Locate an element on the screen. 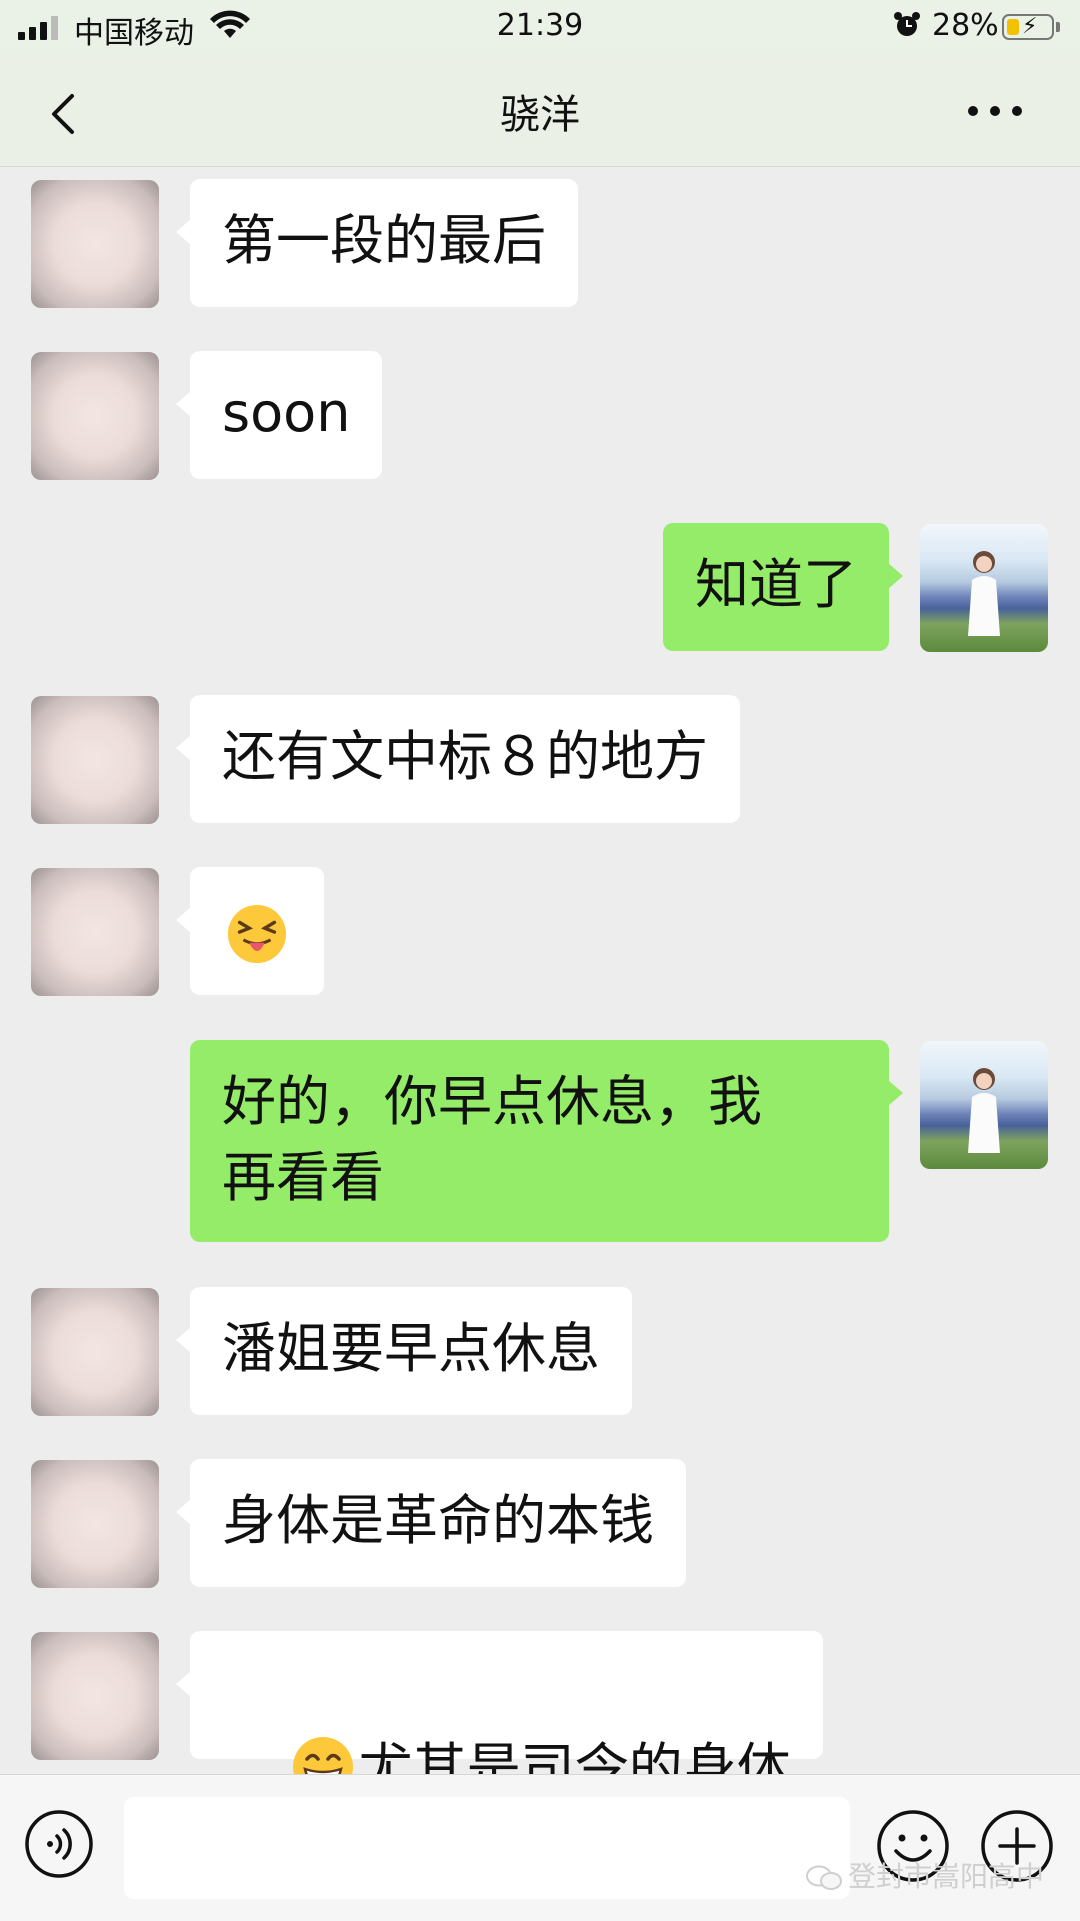 The width and height of the screenshot is (1080, 1921). charging-bolt-icon: ⚡ is located at coordinates (1030, 26).